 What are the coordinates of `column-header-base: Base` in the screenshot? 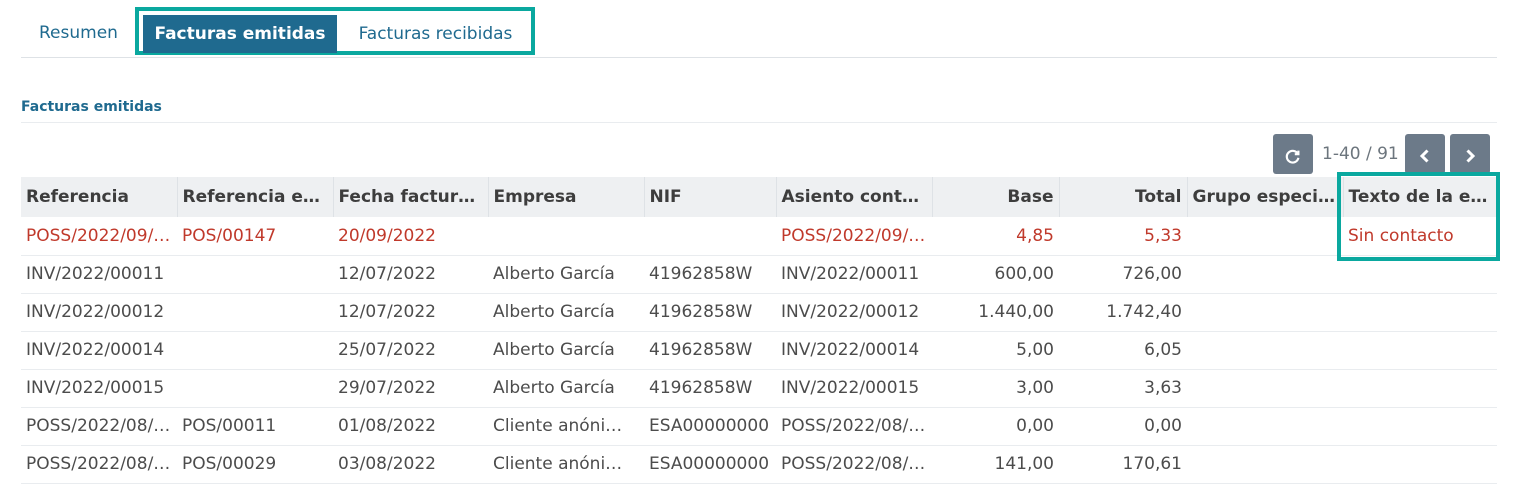 It's located at (996, 197).